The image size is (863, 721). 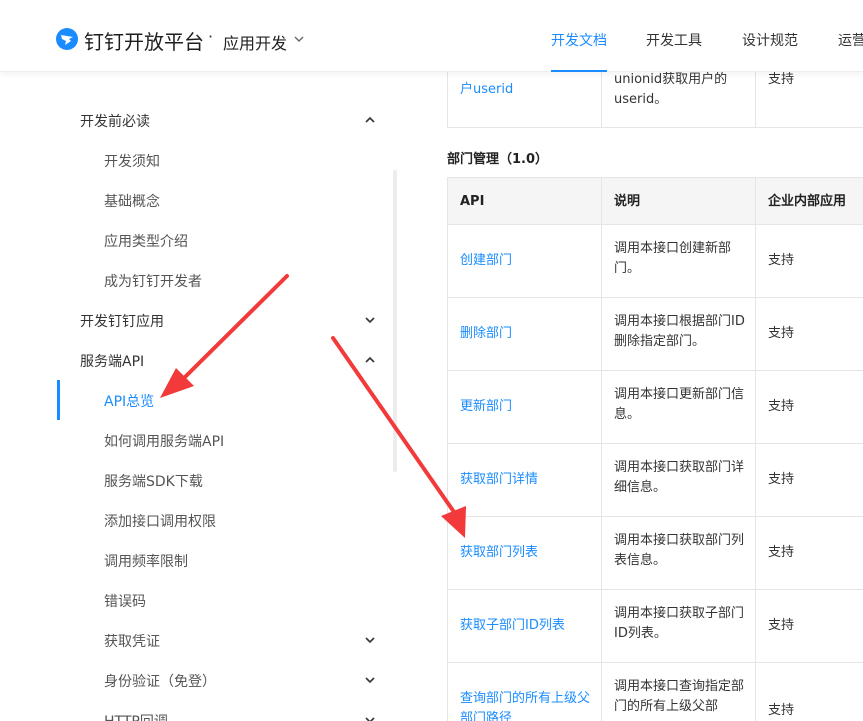 I want to click on sidebar-item-label: 调用频率限制, so click(x=146, y=562).